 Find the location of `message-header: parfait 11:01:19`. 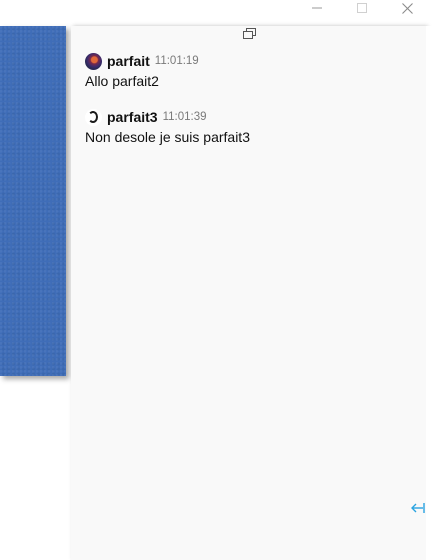

message-header: parfait 11:01:19 is located at coordinates (245, 61).